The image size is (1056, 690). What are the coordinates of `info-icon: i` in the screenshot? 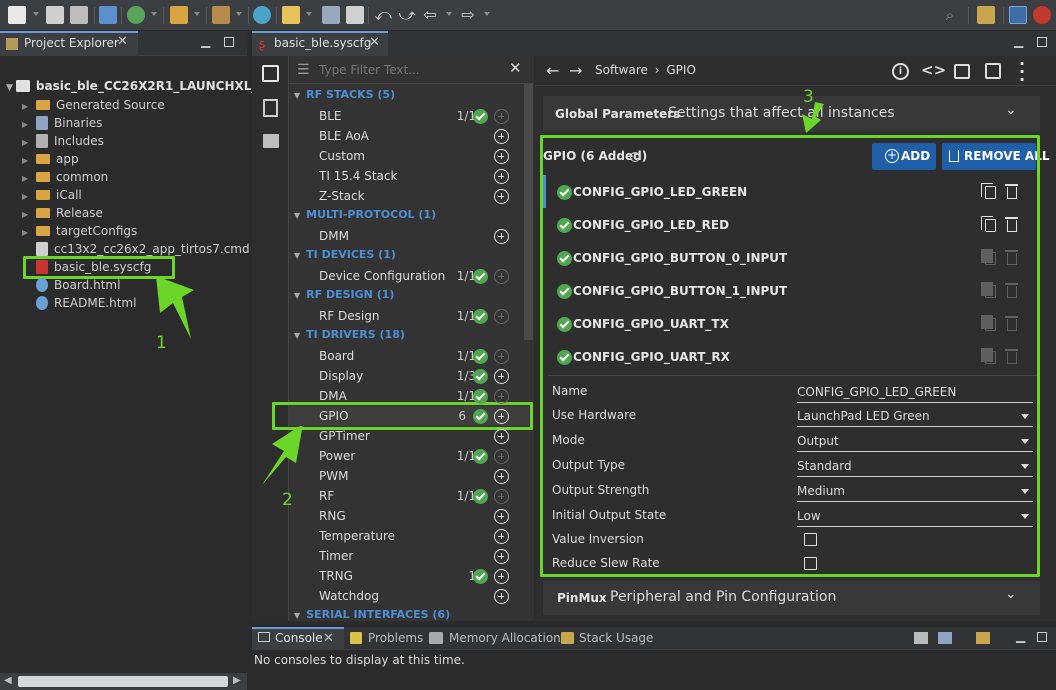 It's located at (900, 71).